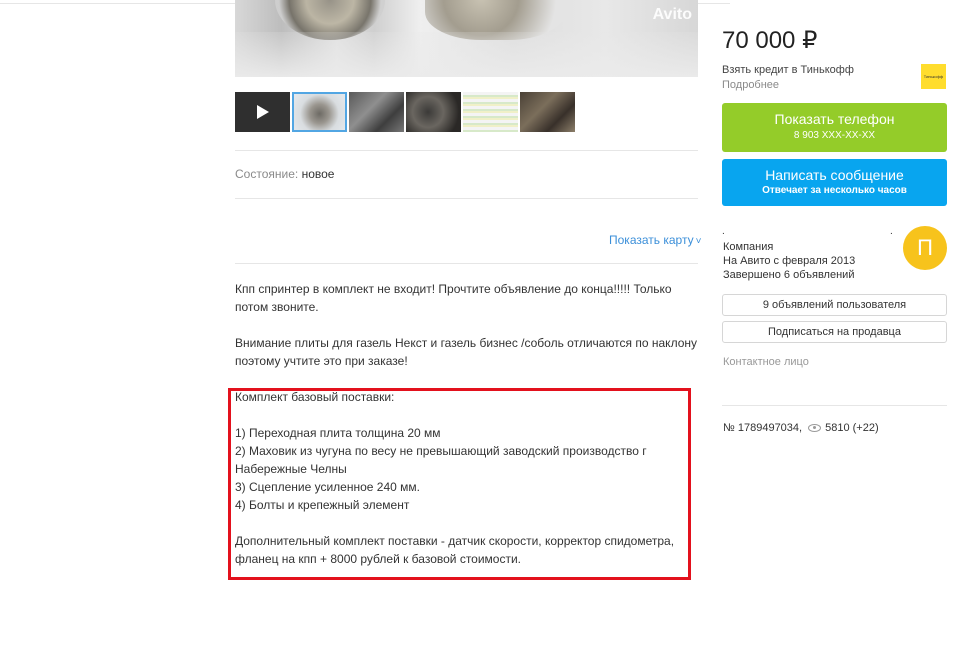  What do you see at coordinates (748, 247) in the screenshot?
I see `seller-type: Компания` at bounding box center [748, 247].